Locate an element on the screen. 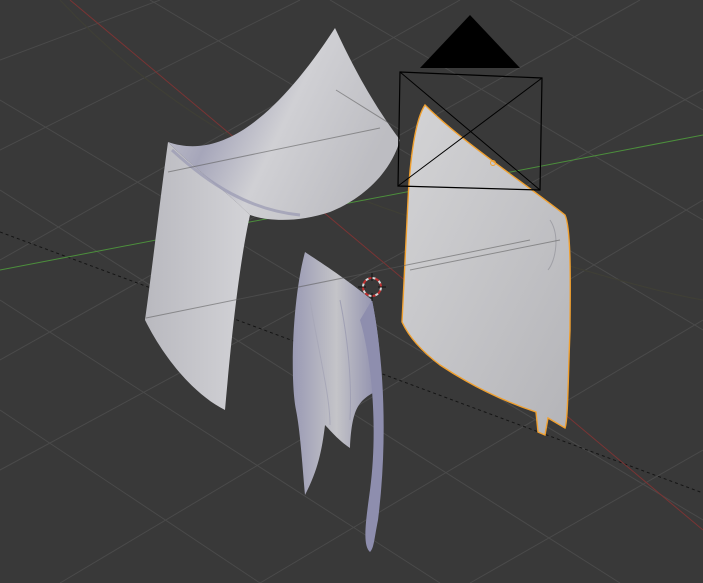  camera-up-triangle is located at coordinates (470, 41).